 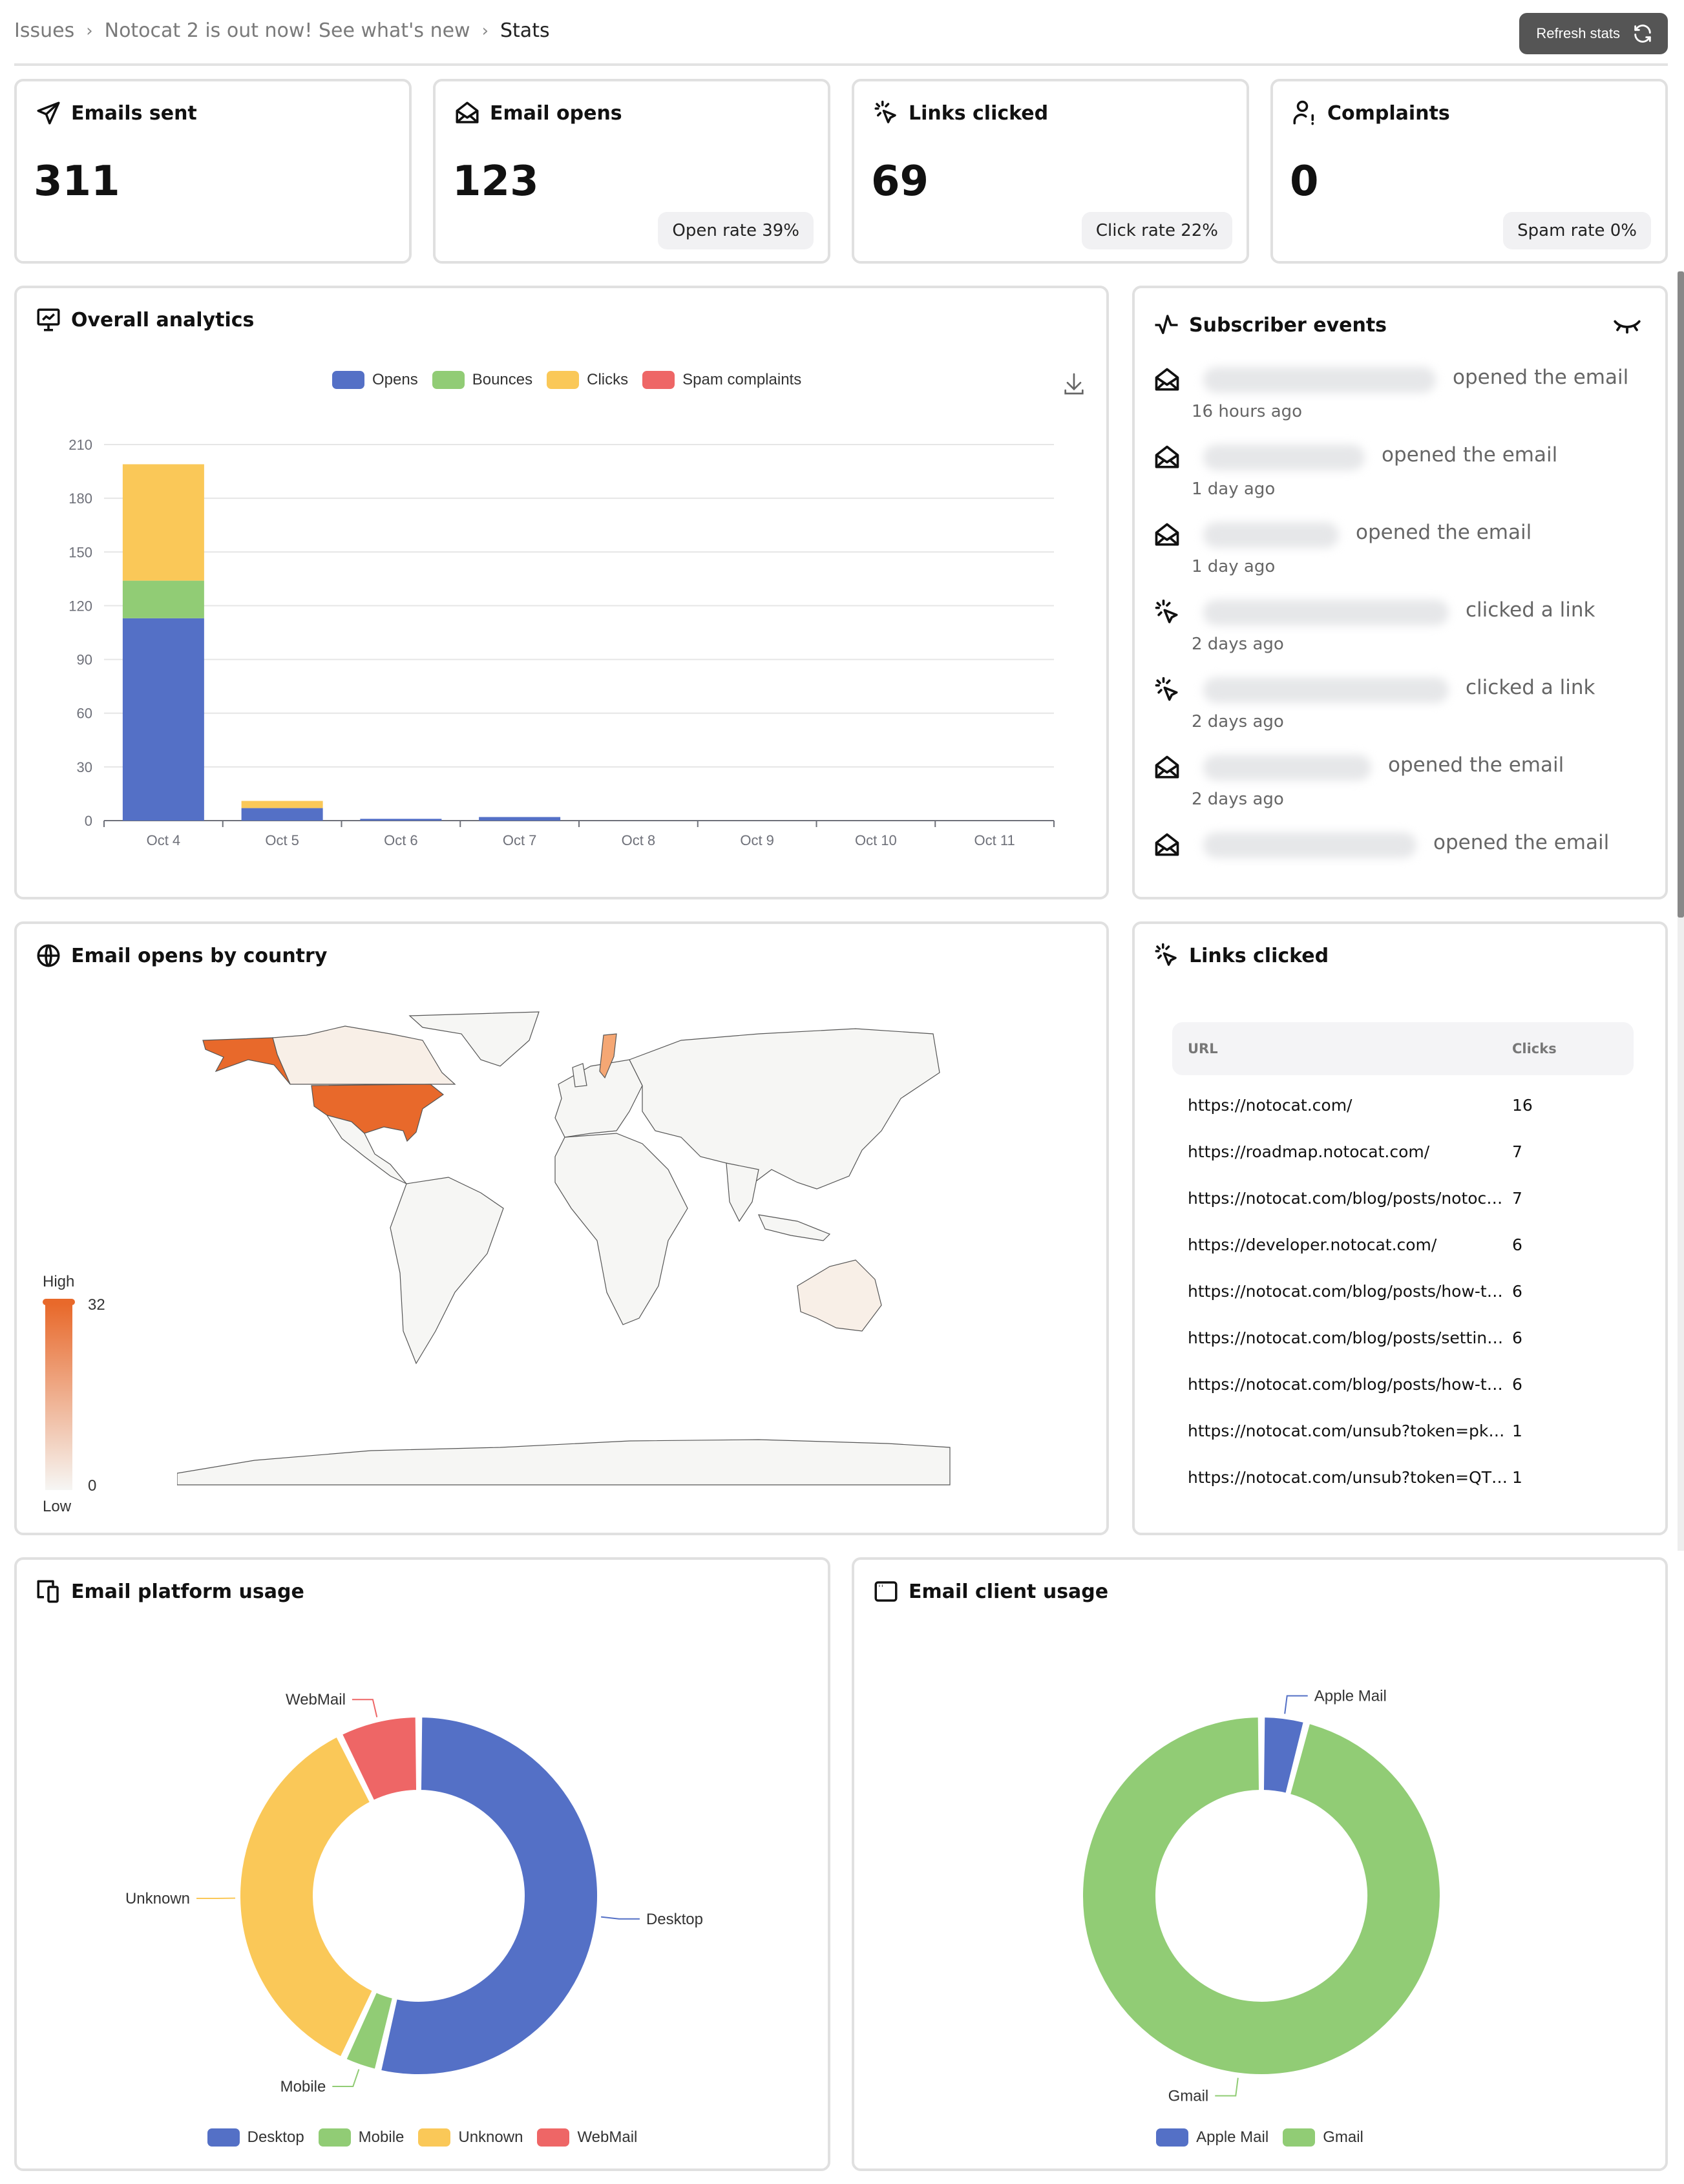 What do you see at coordinates (721, 380) in the screenshot?
I see `legend-item: Spam complaints` at bounding box center [721, 380].